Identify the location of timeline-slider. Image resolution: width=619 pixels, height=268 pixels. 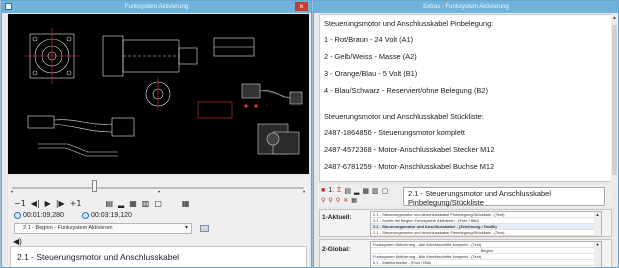
(158, 188).